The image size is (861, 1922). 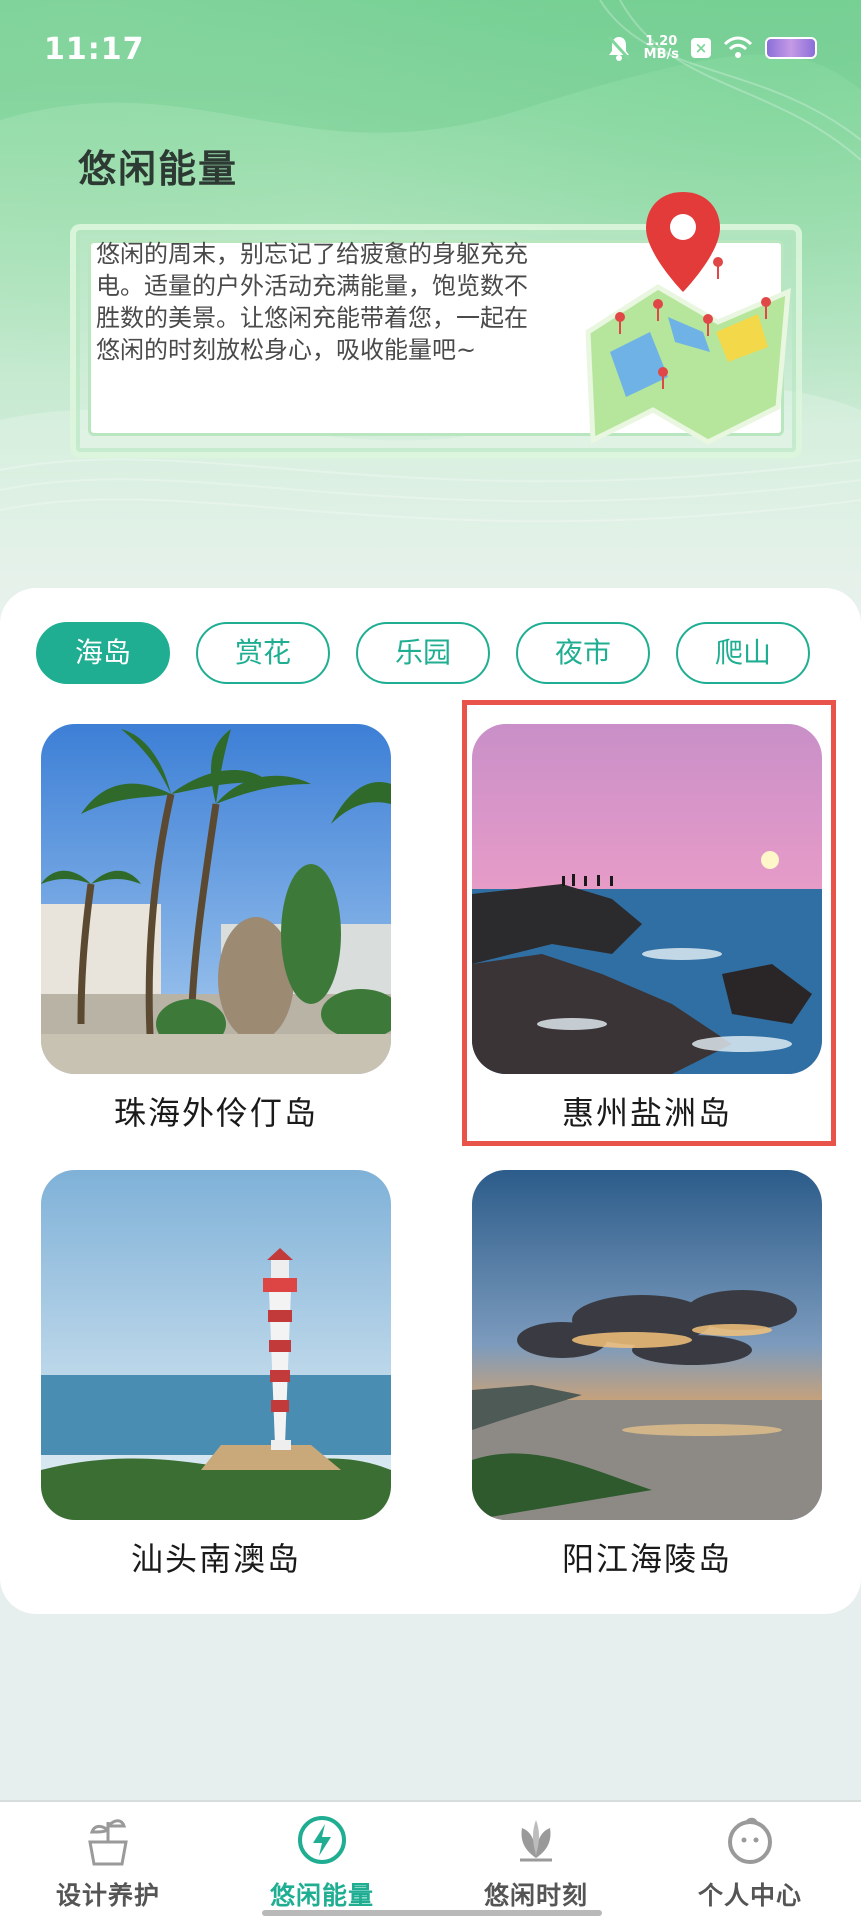 I want to click on bottom-nav: 设计养护 悠闲能量 悠闲时刻 个人中心, so click(x=430, y=1861).